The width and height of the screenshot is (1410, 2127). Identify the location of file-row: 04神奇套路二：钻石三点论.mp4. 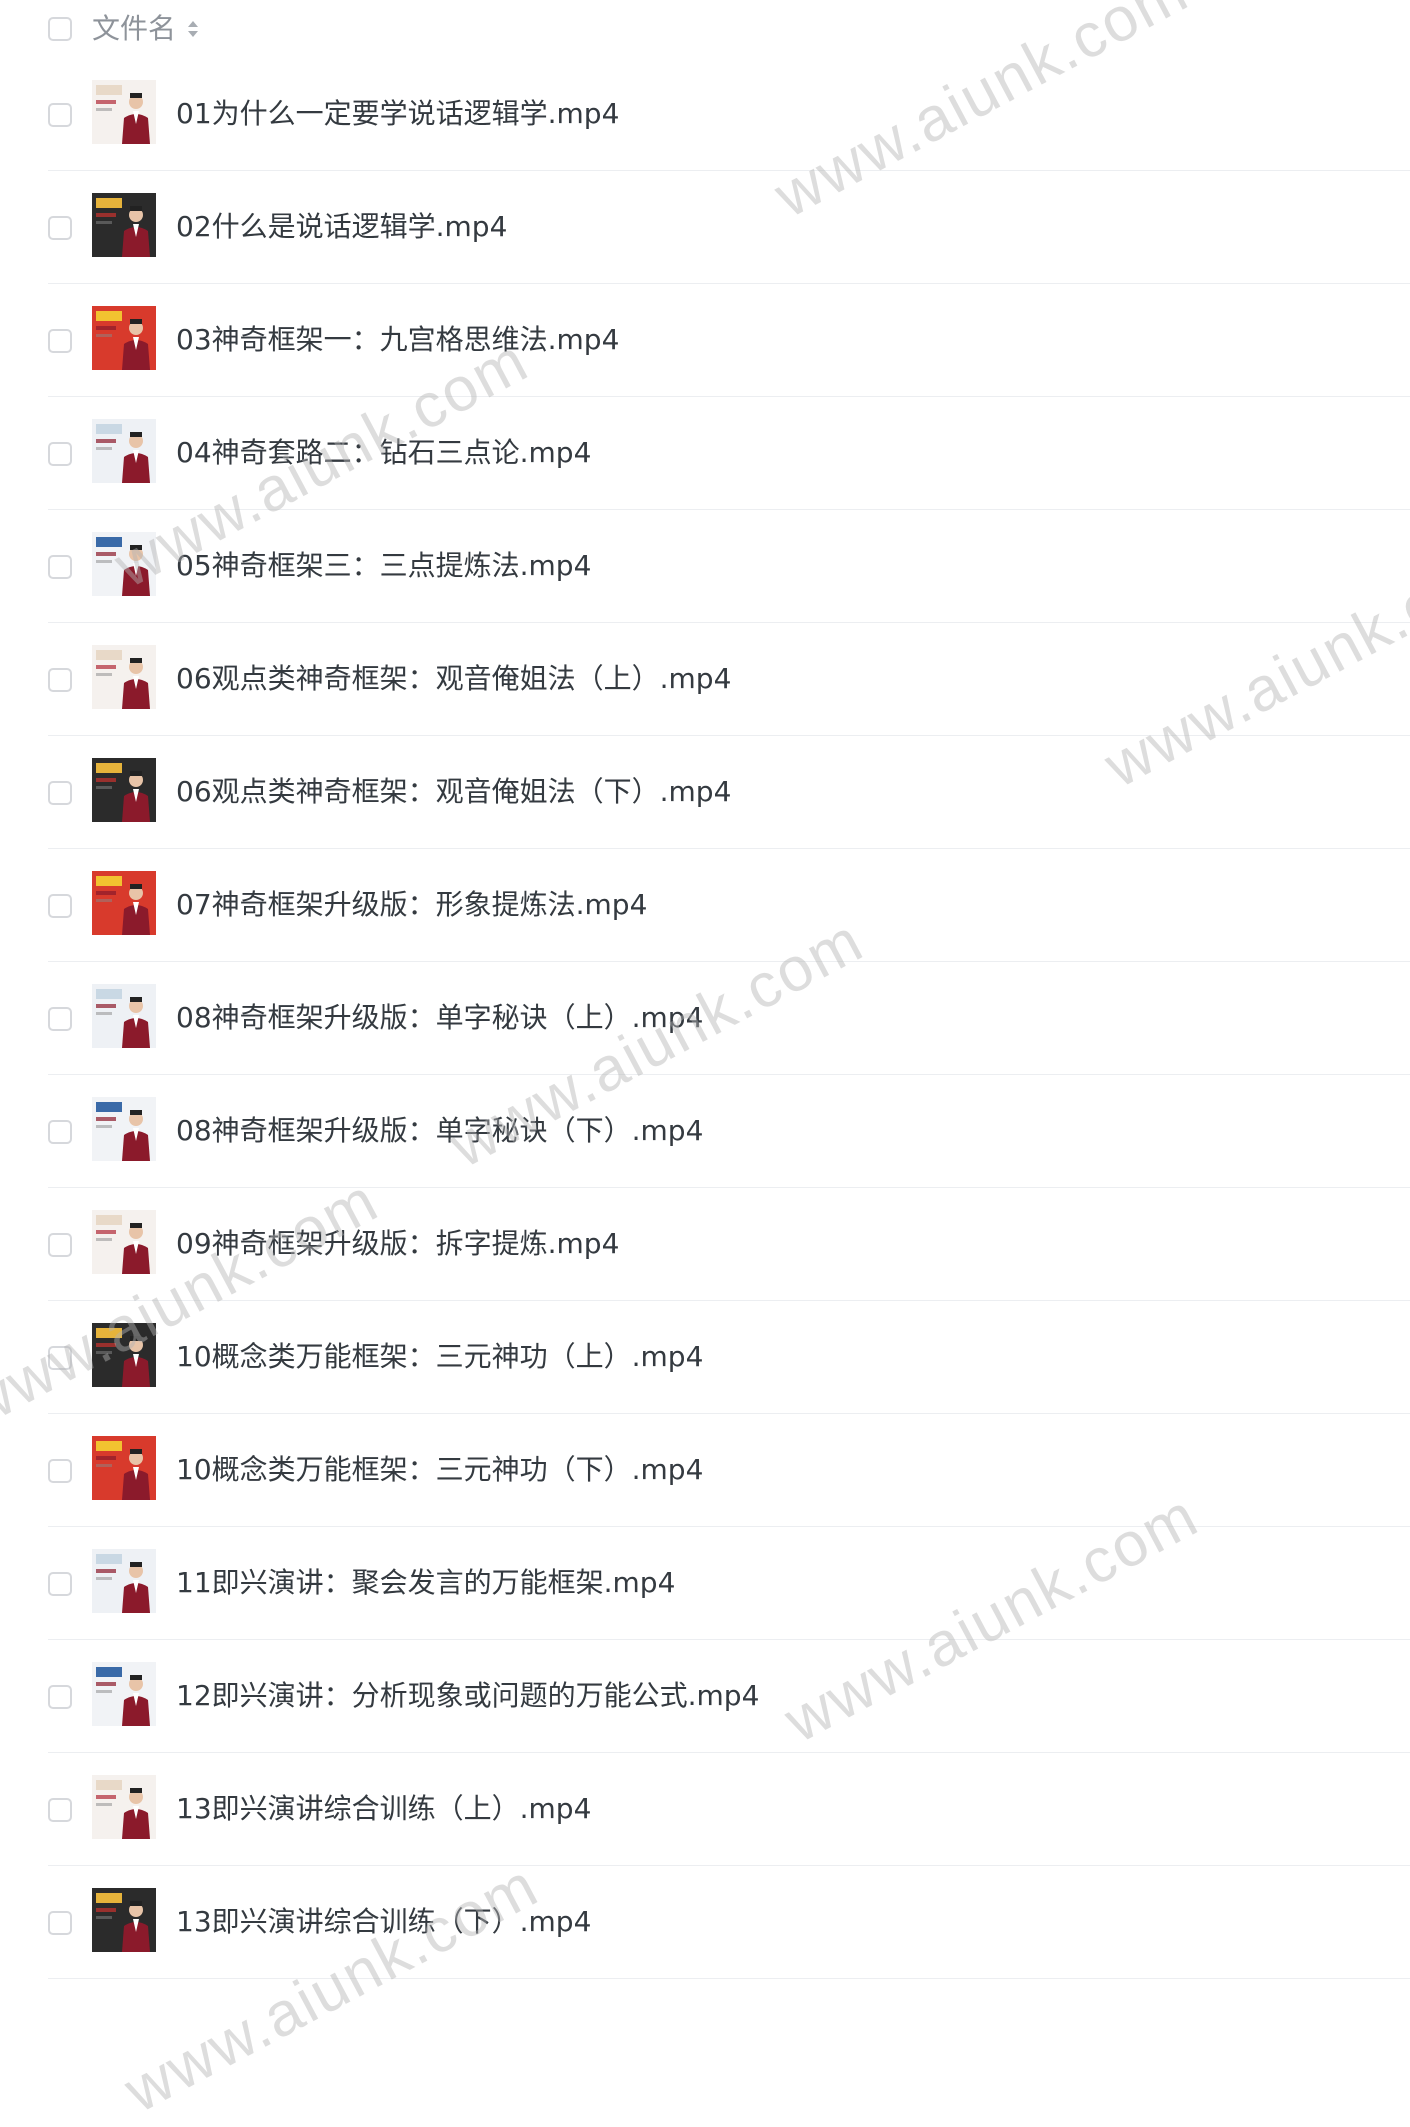
(729, 453).